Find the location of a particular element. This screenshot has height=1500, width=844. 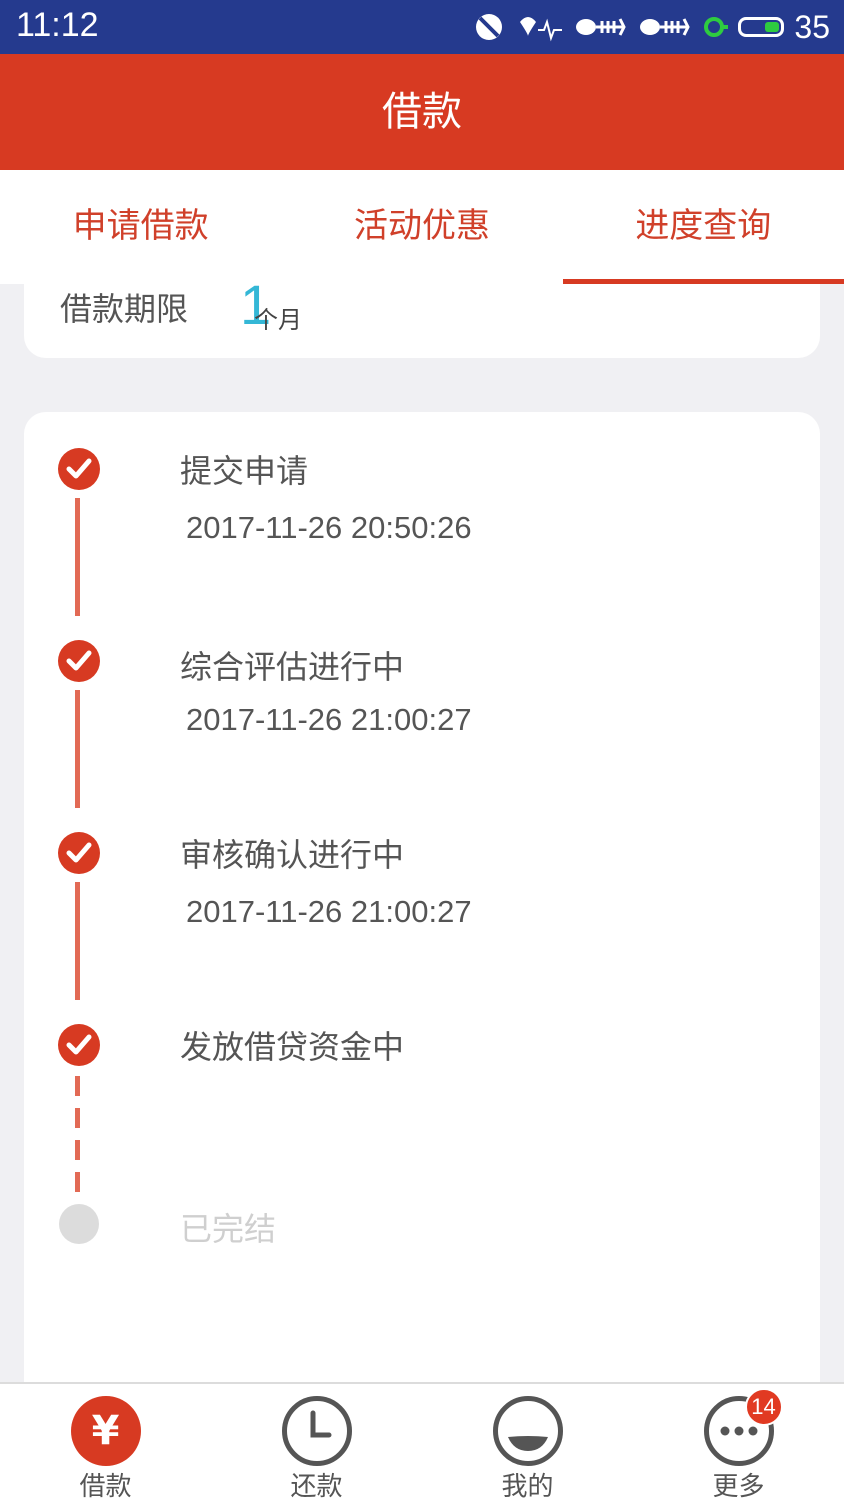

signal-icon is located at coordinates (489, 27).